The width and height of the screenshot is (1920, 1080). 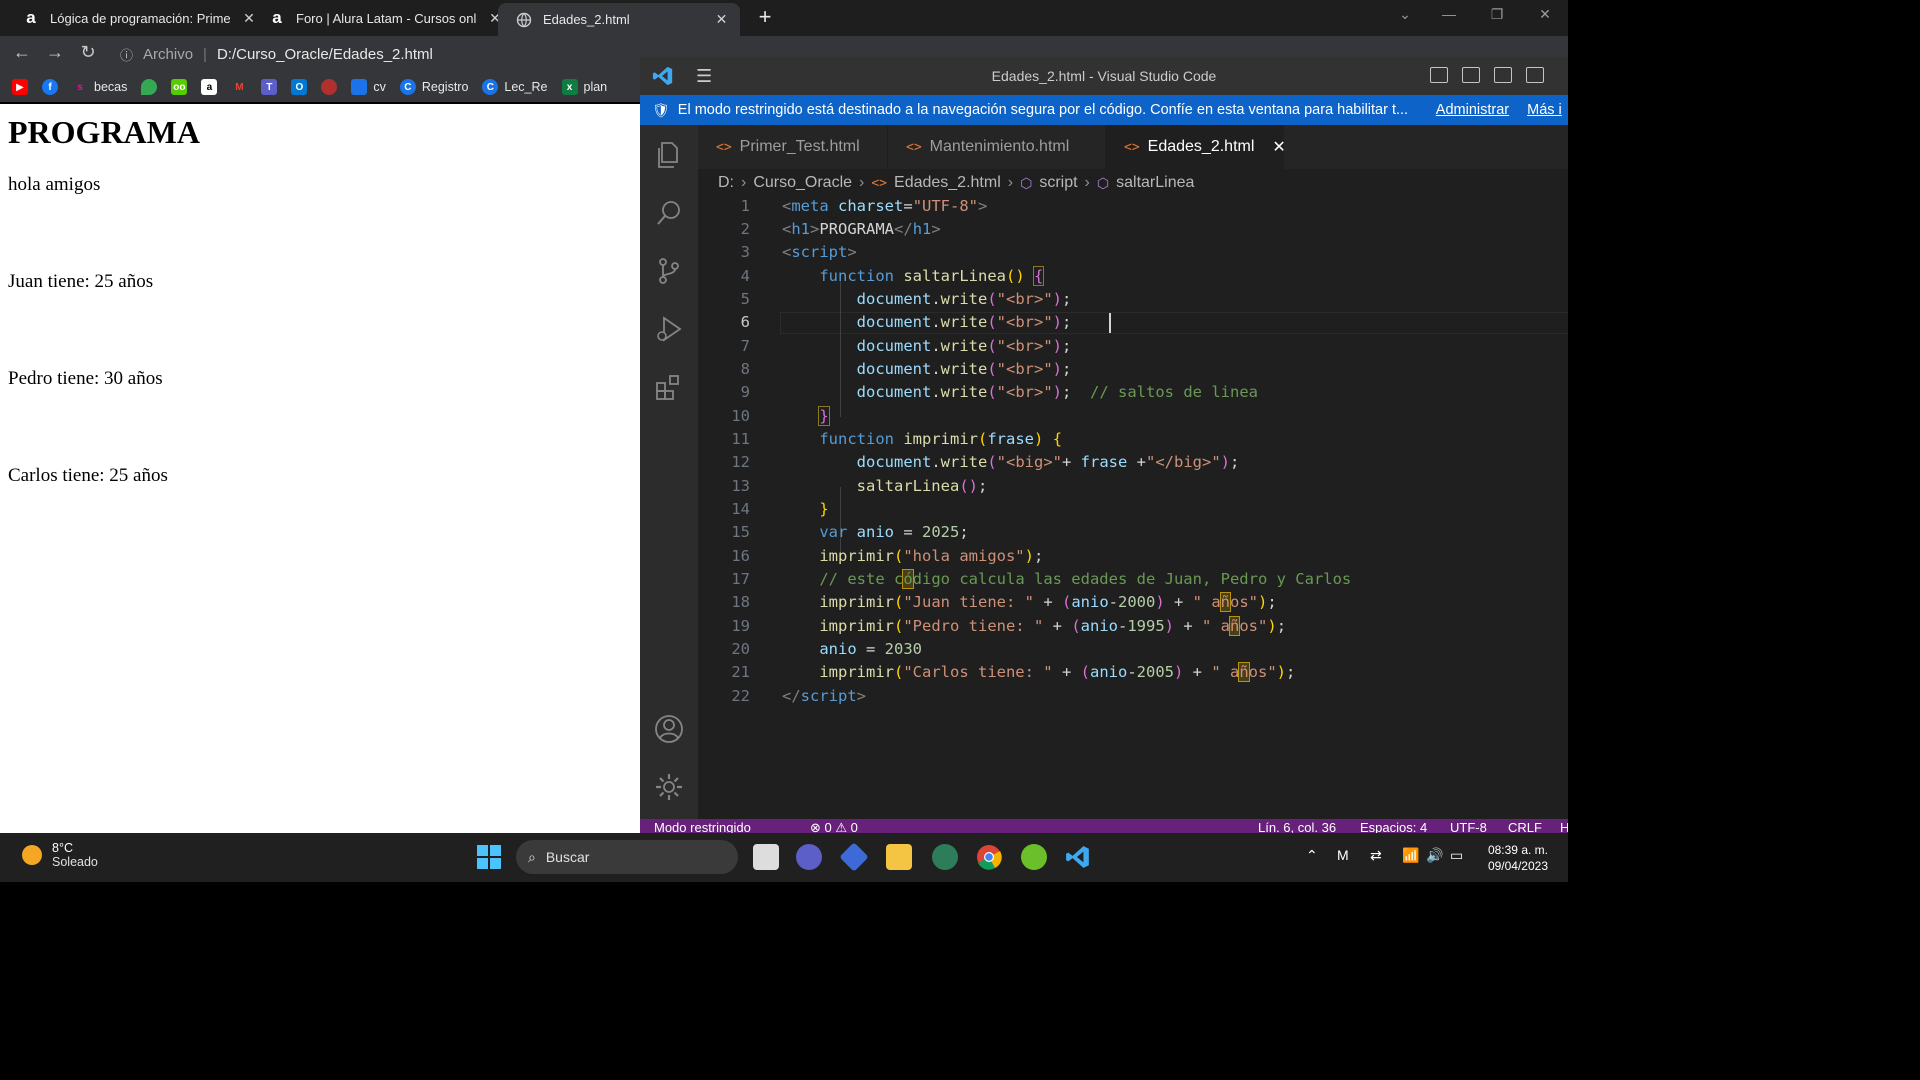 I want to click on bookmark-lec-re: C Lec_Re, so click(x=515, y=87).